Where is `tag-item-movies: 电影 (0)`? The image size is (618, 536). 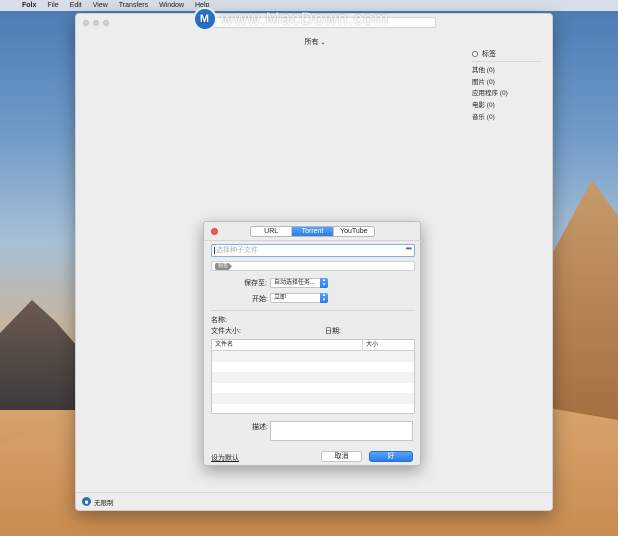
tag-item-movies: 电影 (0) is located at coordinates (490, 106).